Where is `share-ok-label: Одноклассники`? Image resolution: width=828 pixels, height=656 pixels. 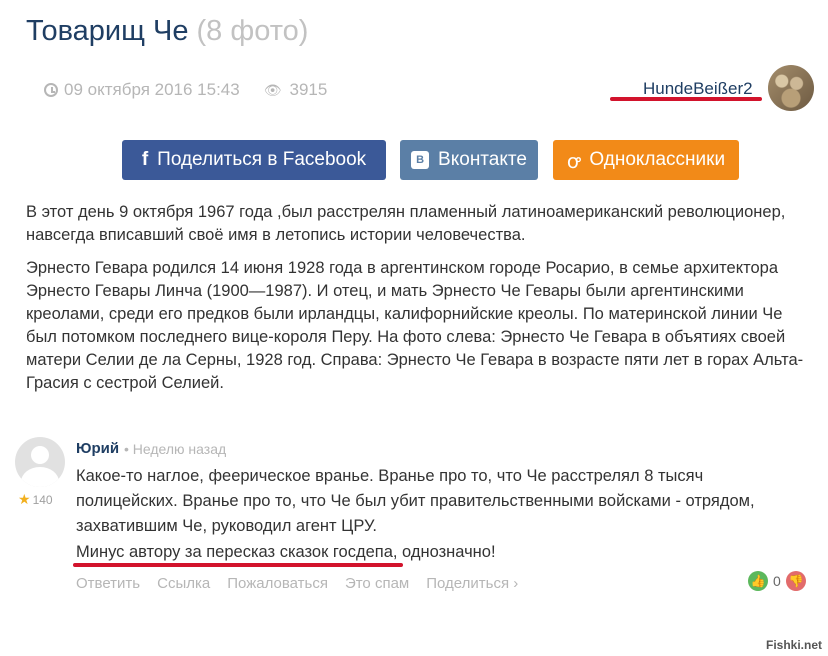 share-ok-label: Одноклассники is located at coordinates (657, 159).